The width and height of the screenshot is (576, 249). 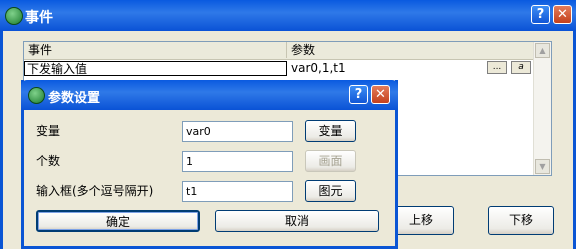 I want to click on list-item: 下发输入值 var0,1,t1 ... a, so click(x=279, y=68).